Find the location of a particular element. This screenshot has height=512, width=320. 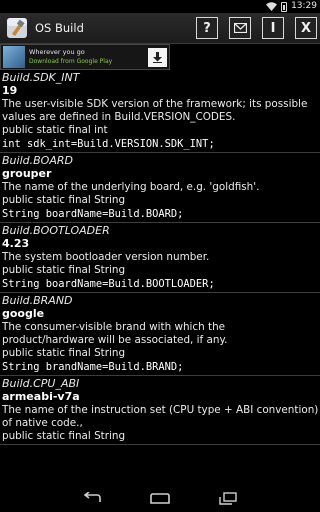

entry-name: Build.BOOTLOADER is located at coordinates (56, 230).